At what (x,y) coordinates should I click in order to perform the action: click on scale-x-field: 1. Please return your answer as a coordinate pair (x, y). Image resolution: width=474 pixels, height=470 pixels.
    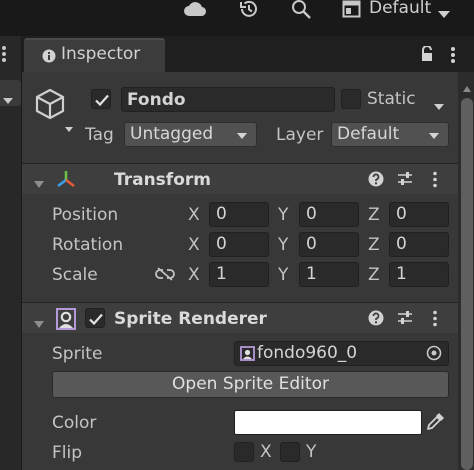
    Looking at the image, I should click on (239, 274).